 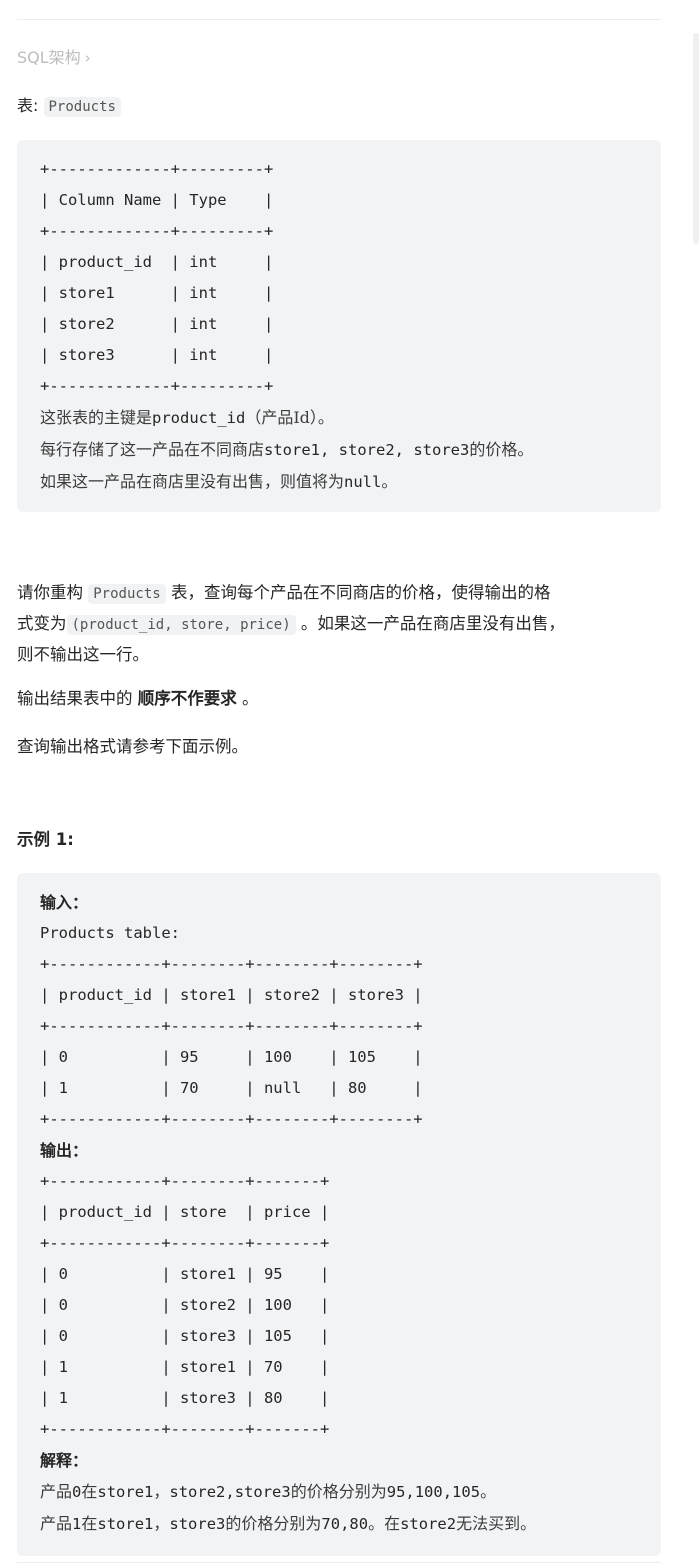 What do you see at coordinates (187, 698) in the screenshot?
I see `order-note-bold: 顺序不作要求` at bounding box center [187, 698].